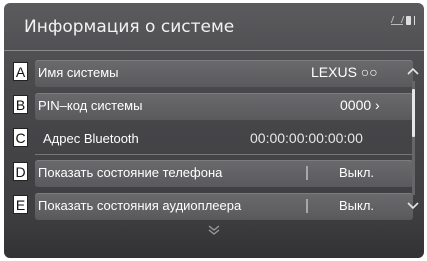  What do you see at coordinates (344, 72) in the screenshot?
I see `row-value: LEXUS ○○` at bounding box center [344, 72].